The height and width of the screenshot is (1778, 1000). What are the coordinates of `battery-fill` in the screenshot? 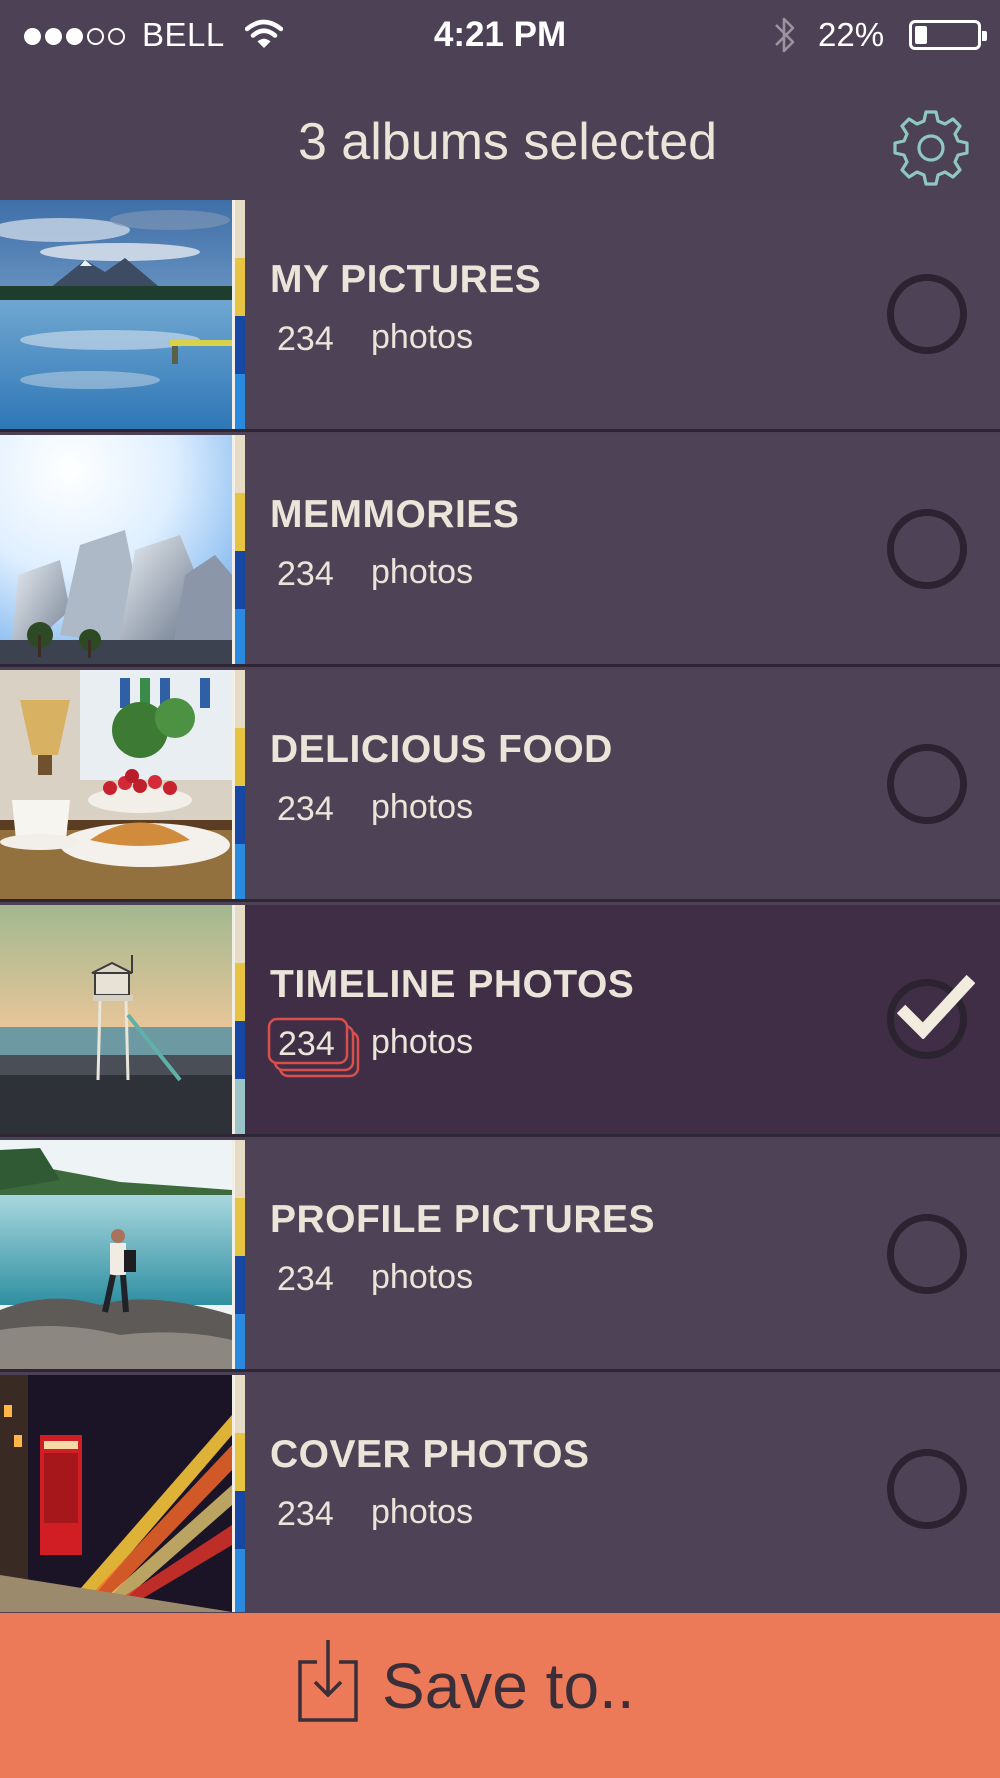 It's located at (921, 35).